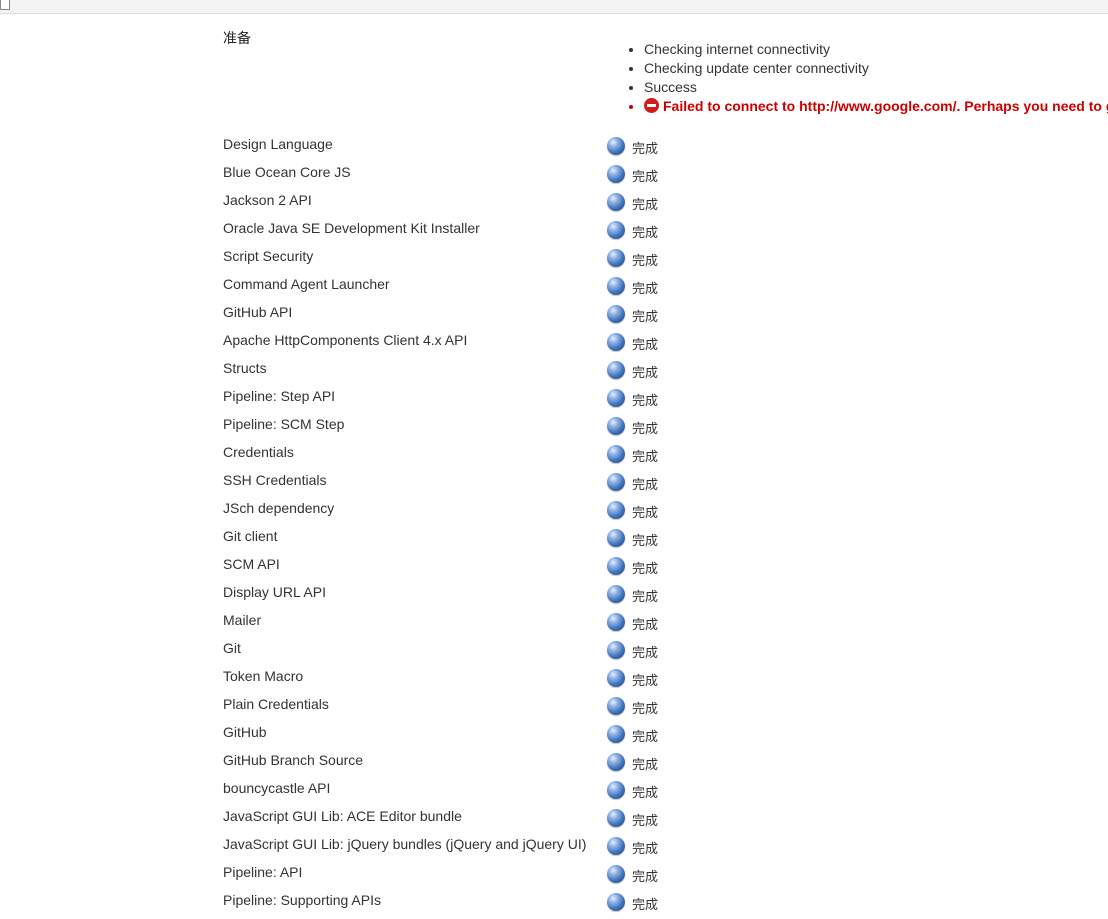  What do you see at coordinates (554, 762) in the screenshot?
I see `plugin-row: GitHub Branch Source 完成` at bounding box center [554, 762].